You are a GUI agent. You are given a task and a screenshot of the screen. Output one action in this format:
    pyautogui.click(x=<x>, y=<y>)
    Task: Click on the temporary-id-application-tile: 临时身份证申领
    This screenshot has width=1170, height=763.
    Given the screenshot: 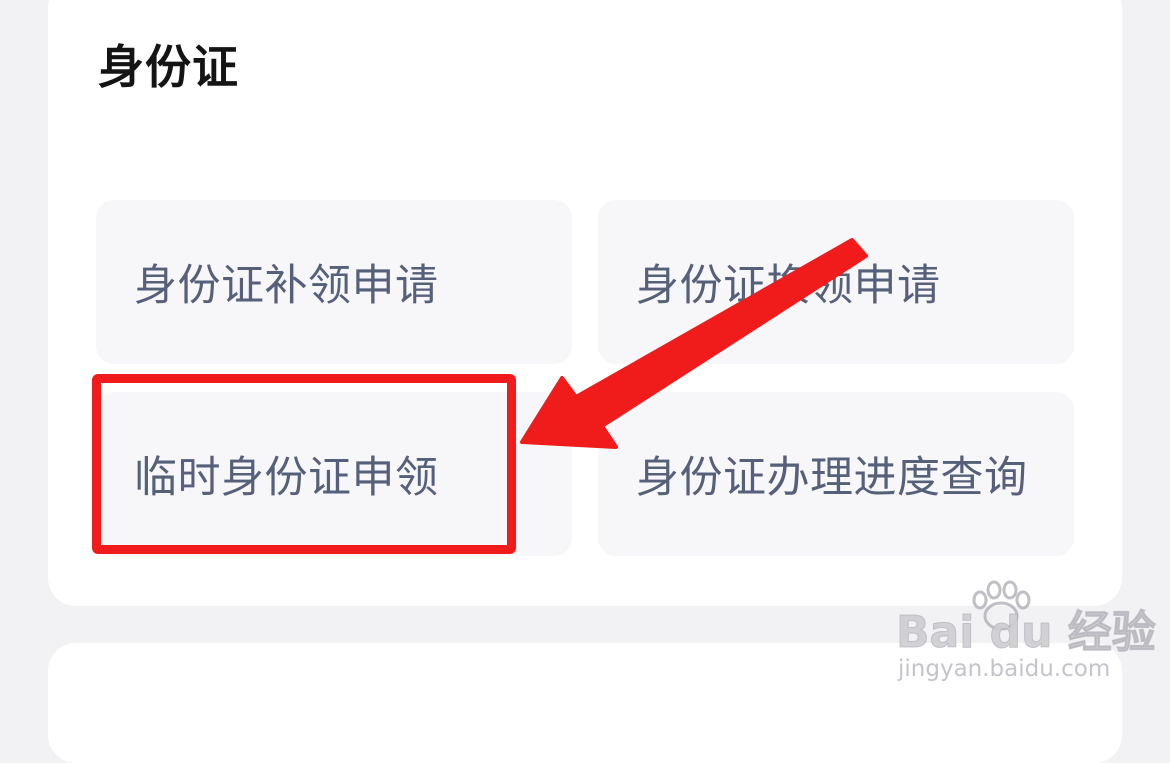 What is the action you would take?
    pyautogui.click(x=334, y=474)
    